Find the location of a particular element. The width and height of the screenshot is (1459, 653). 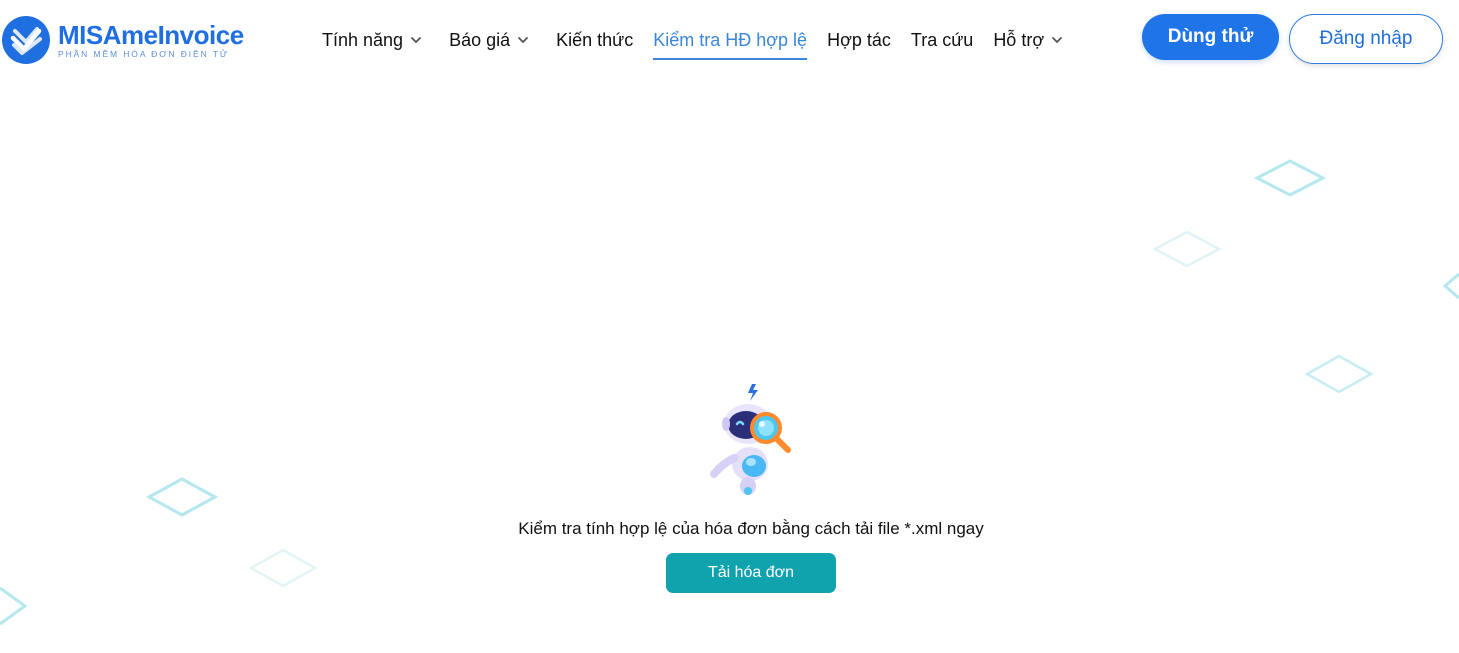

brand-name: MISAmeInvoice is located at coordinates (151, 35).